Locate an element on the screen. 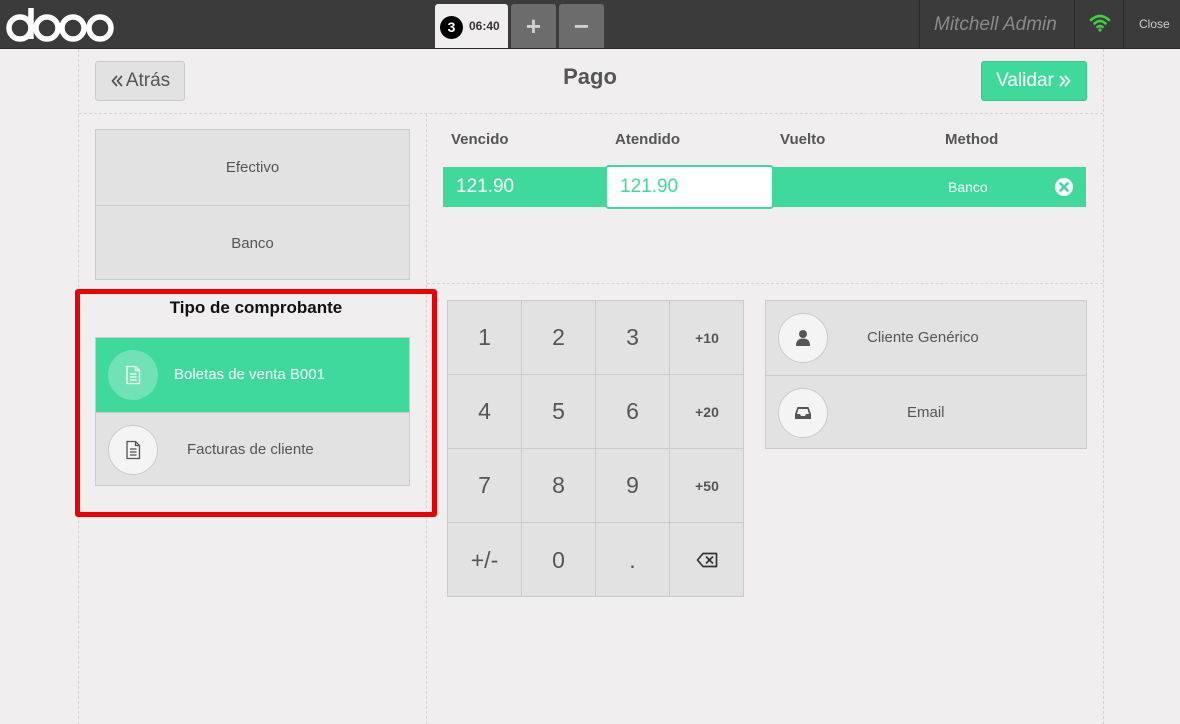 Image resolution: width=1180 pixels, height=724 pixels. email-button: Email is located at coordinates (926, 412).